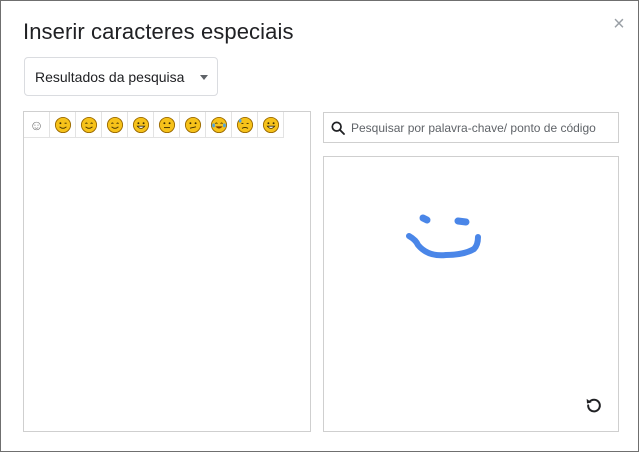 The image size is (639, 452). What do you see at coordinates (193, 125) in the screenshot?
I see `result-confused-face` at bounding box center [193, 125].